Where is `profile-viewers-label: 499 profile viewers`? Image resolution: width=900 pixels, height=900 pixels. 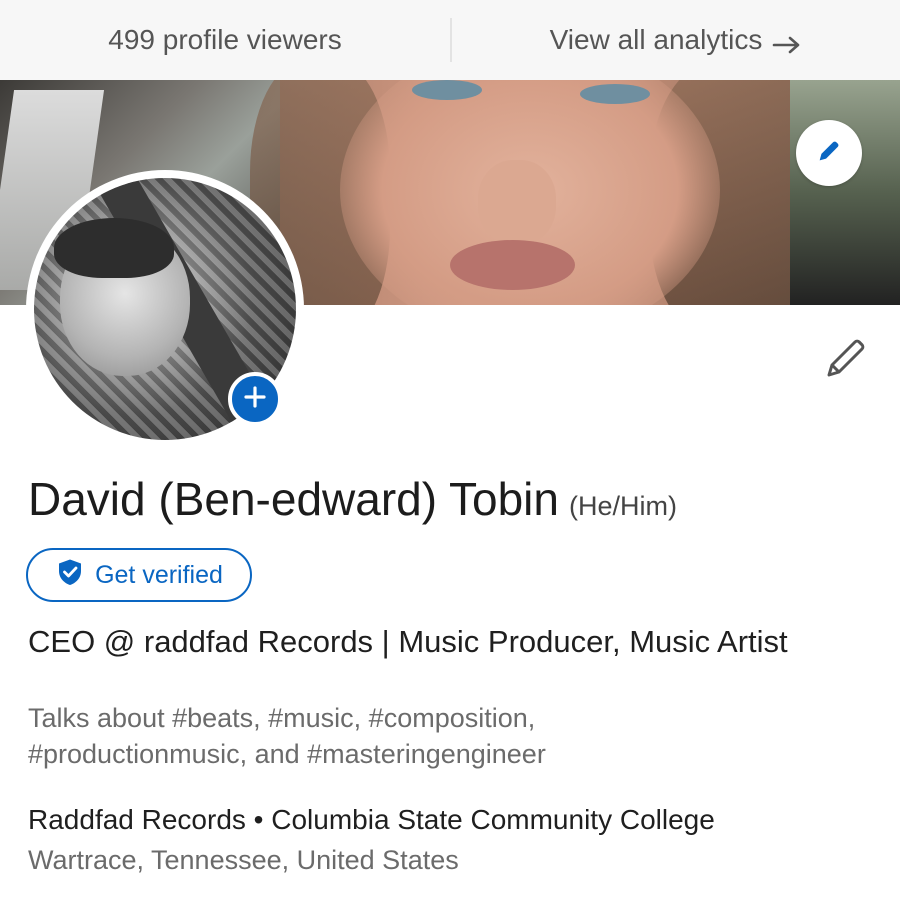 profile-viewers-label: 499 profile viewers is located at coordinates (225, 39).